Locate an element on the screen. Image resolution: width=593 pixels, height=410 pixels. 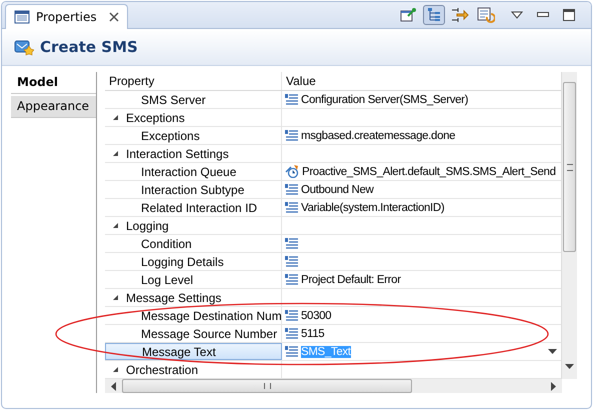
close-icon is located at coordinates (113, 17).